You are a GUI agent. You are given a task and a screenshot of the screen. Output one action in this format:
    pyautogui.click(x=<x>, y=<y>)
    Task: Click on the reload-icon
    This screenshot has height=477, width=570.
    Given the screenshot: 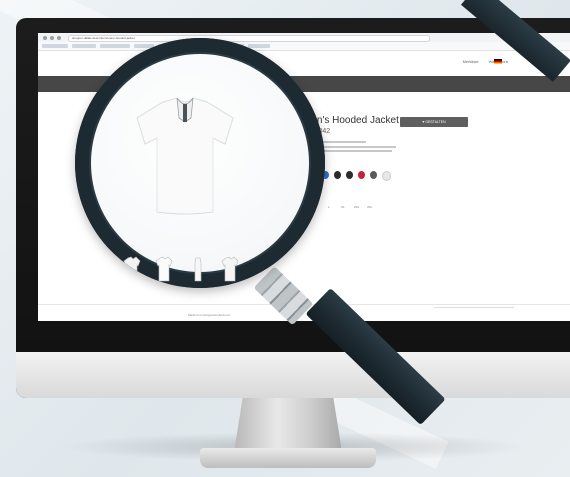 What is the action you would take?
    pyautogui.click(x=59, y=38)
    